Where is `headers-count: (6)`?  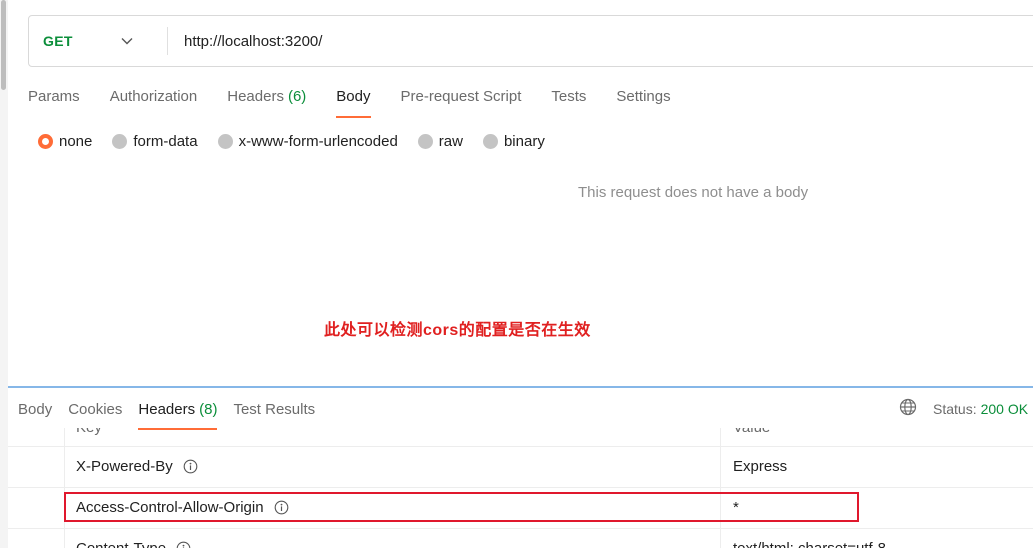
headers-count: (6) is located at coordinates (297, 96).